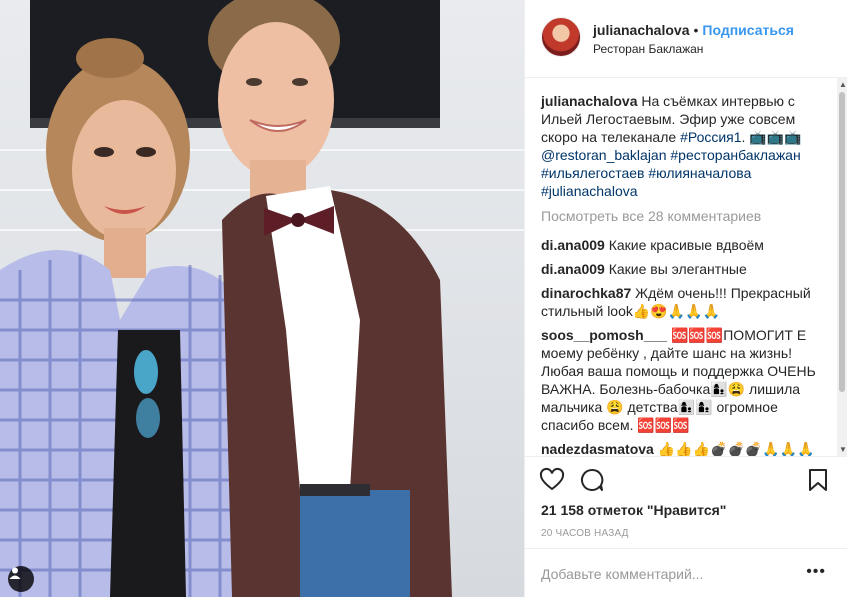  What do you see at coordinates (843, 449) in the screenshot?
I see `scroll-down-arrow-icon: ▼` at bounding box center [843, 449].